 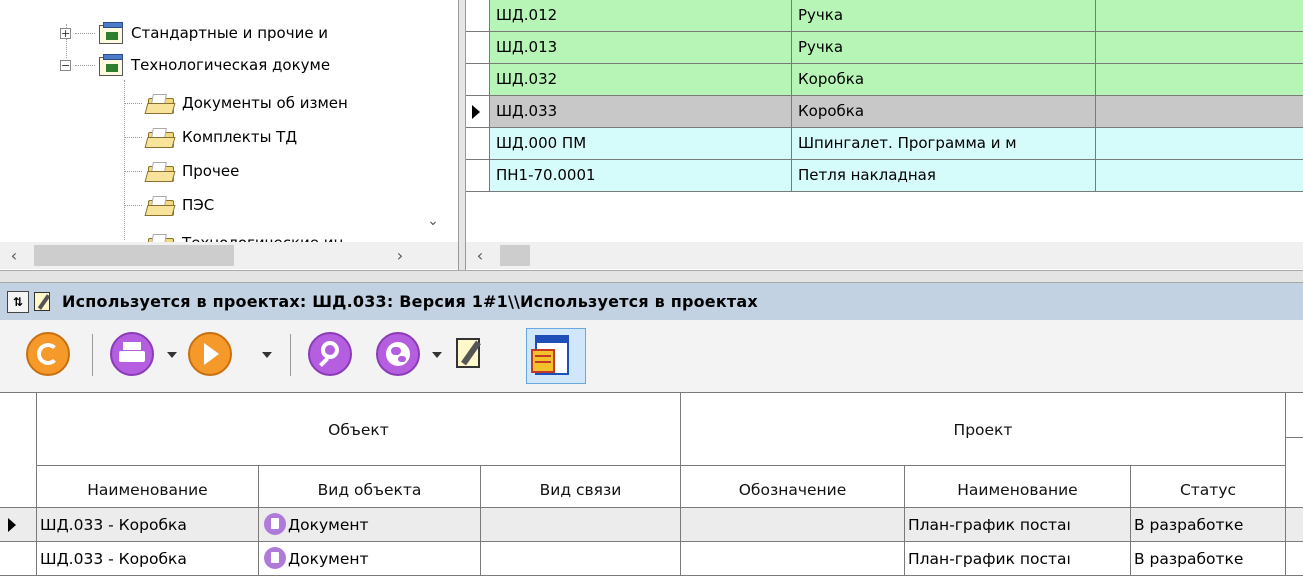 What do you see at coordinates (398, 354) in the screenshot?
I see `globe-icon` at bounding box center [398, 354].